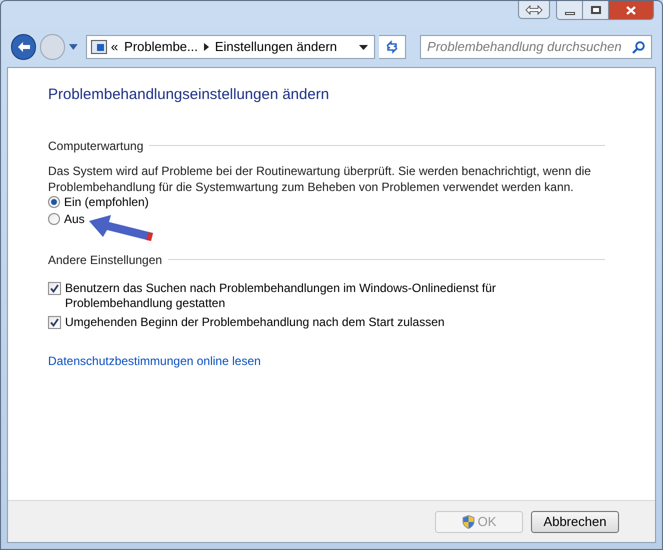 This screenshot has height=550, width=663. I want to click on back-button, so click(23, 47).